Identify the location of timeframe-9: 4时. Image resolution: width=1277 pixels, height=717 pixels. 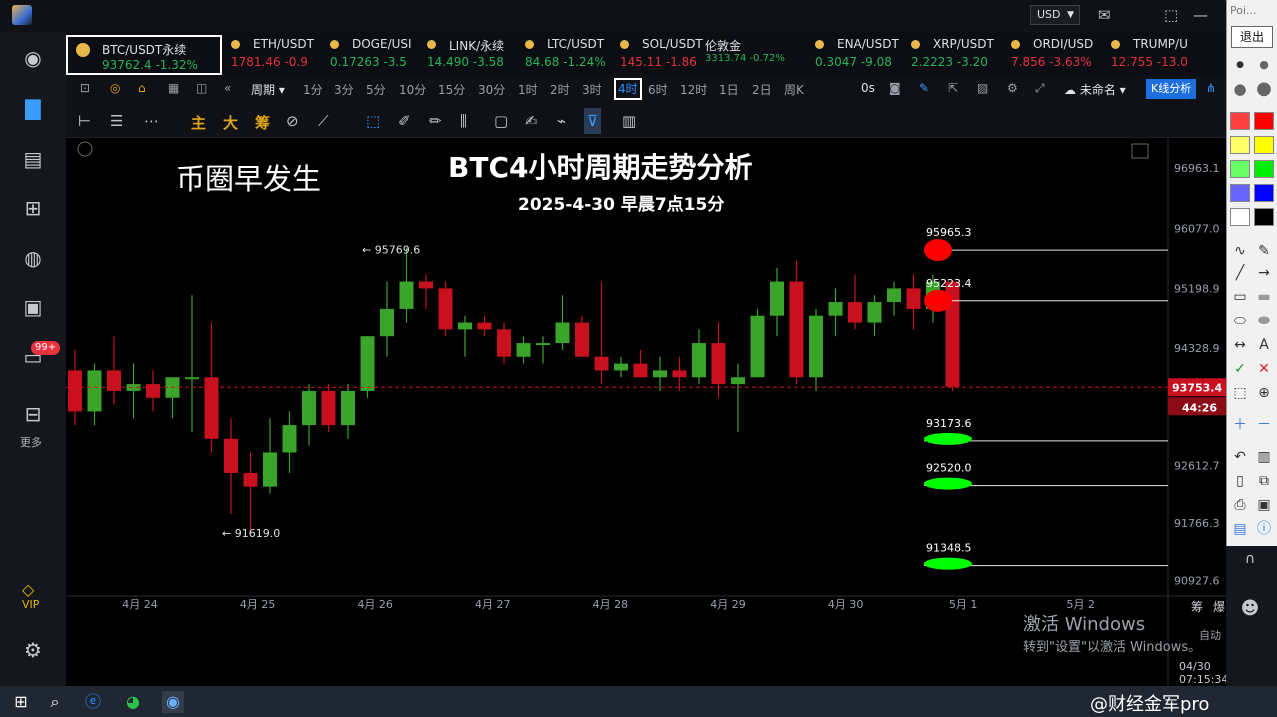
(628, 89).